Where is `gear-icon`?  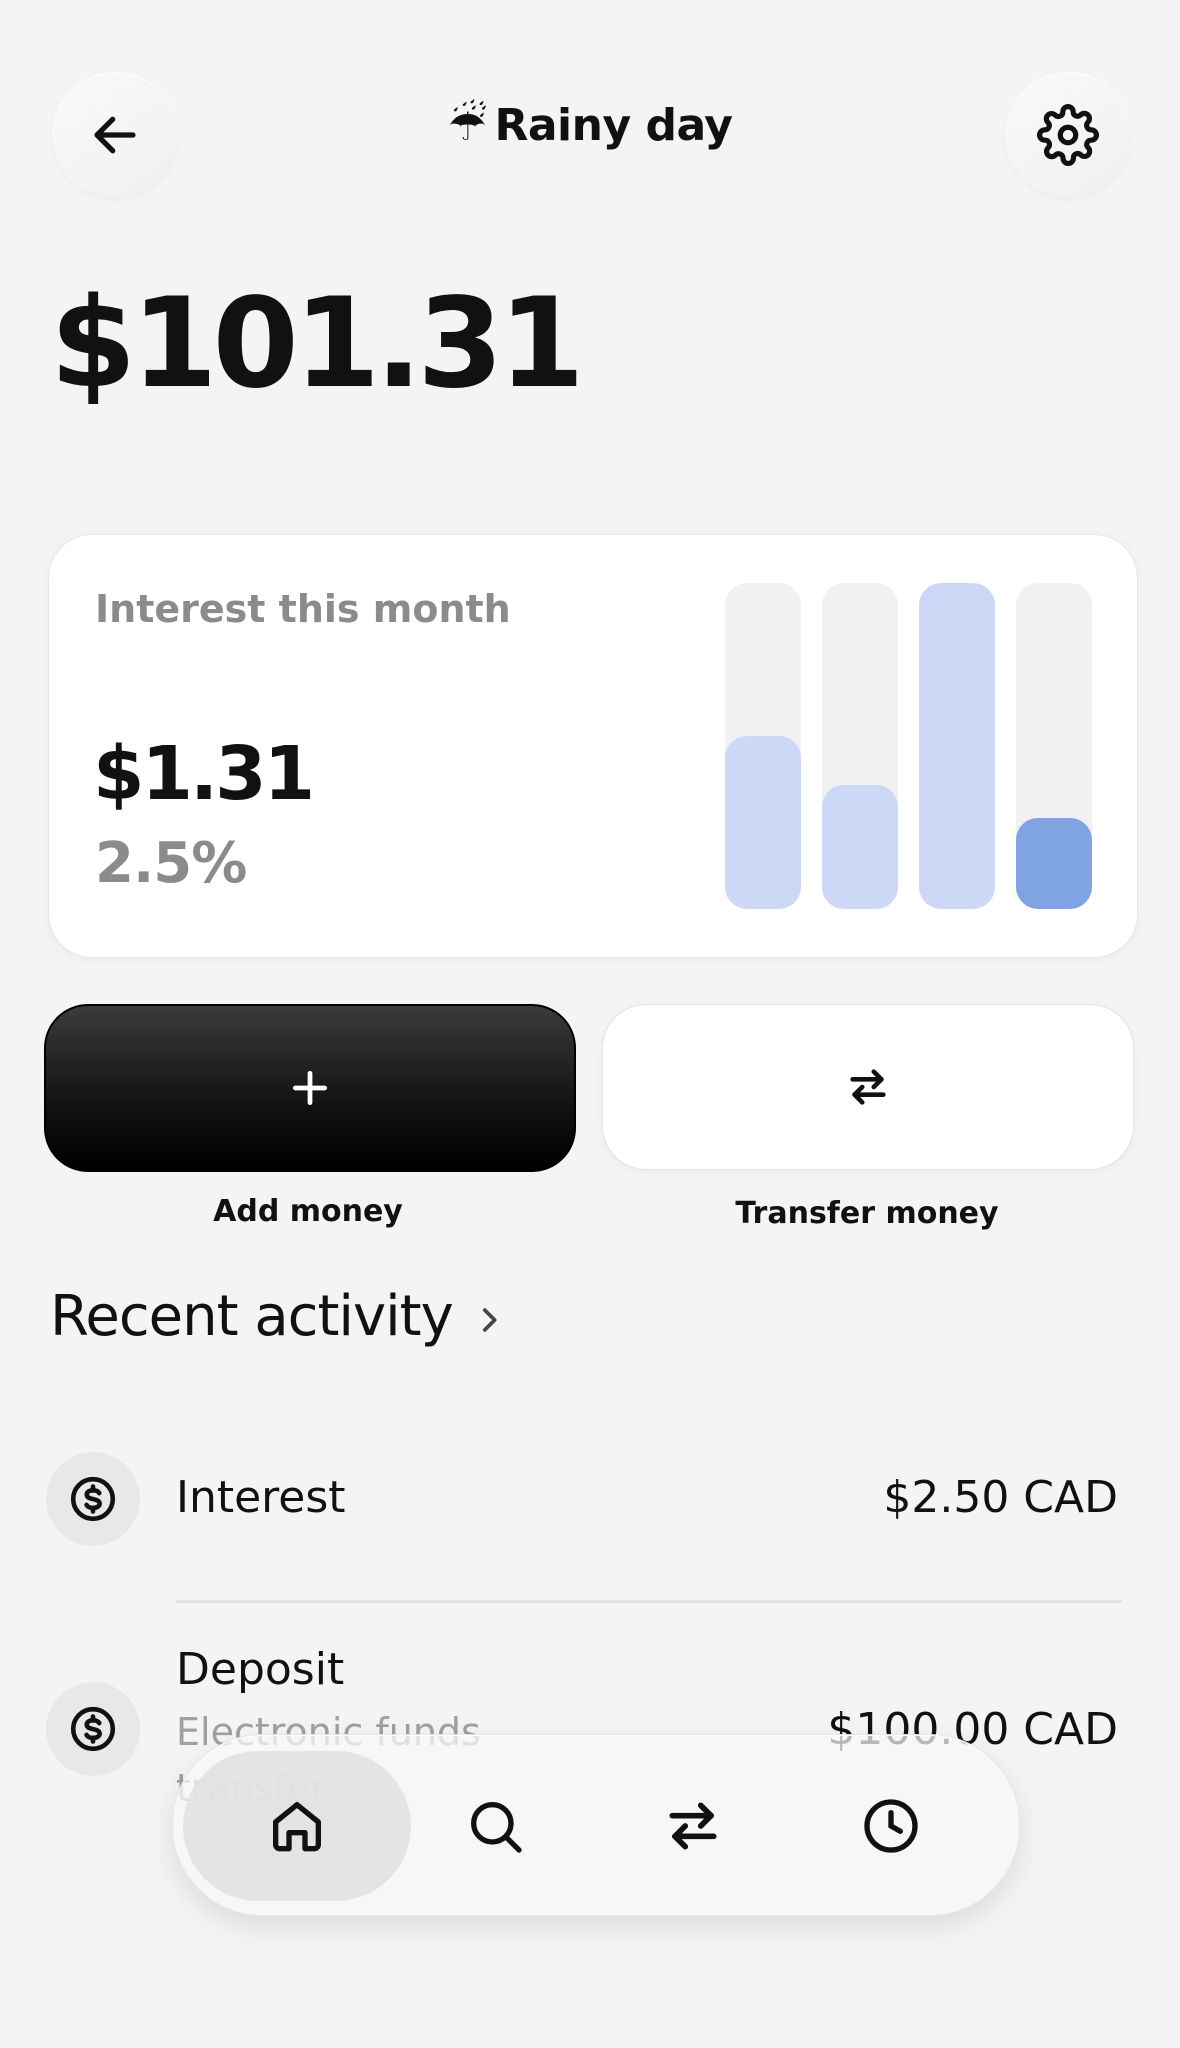
gear-icon is located at coordinates (1068, 135).